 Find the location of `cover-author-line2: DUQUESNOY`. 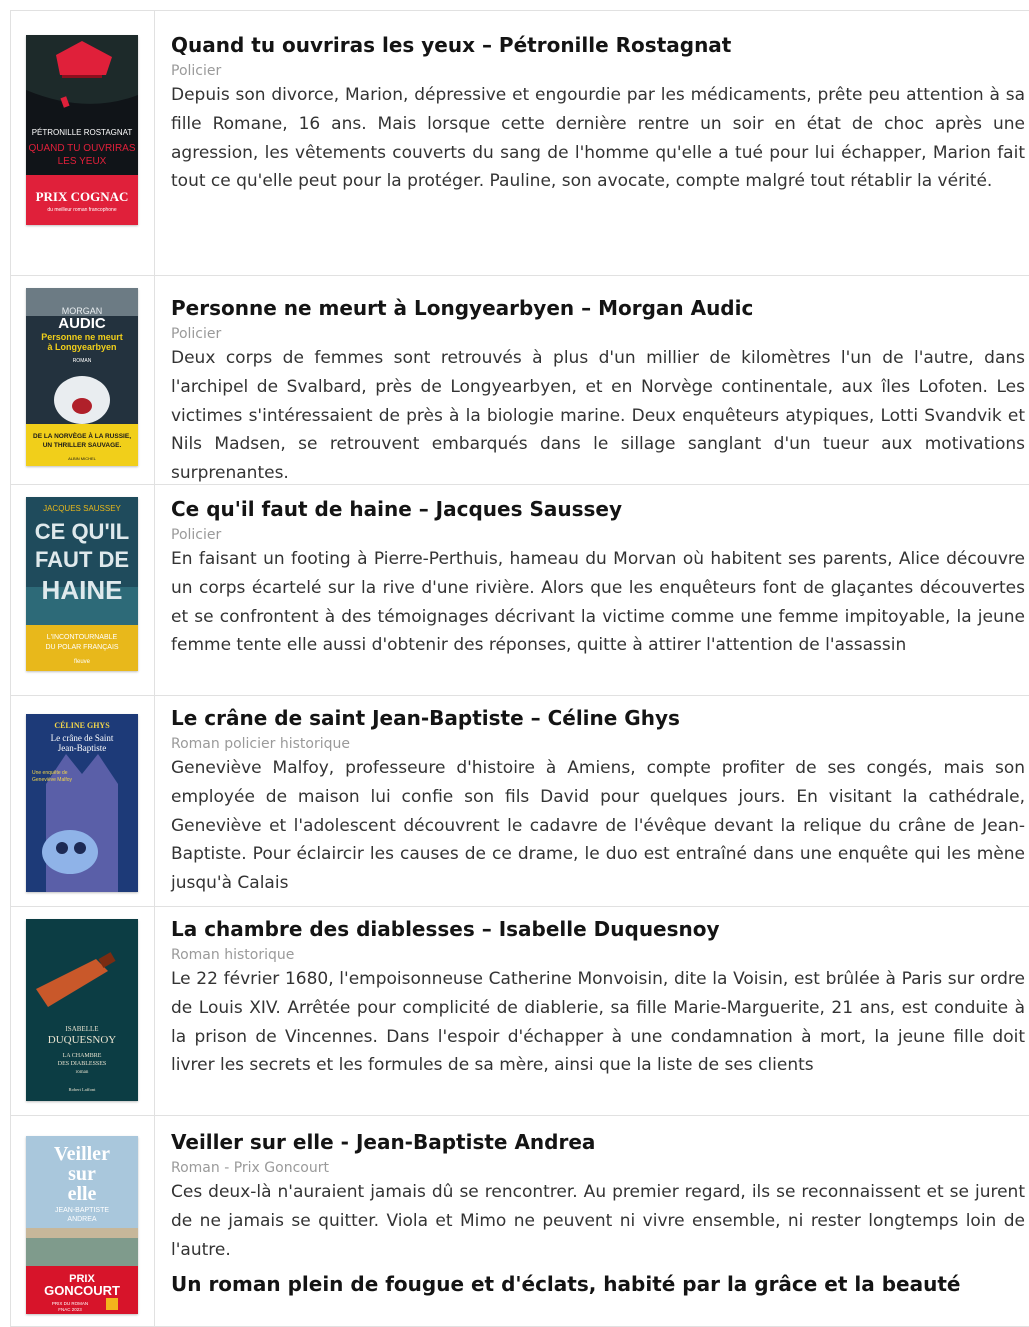

cover-author-line2: DUQUESNOY is located at coordinates (82, 1040).